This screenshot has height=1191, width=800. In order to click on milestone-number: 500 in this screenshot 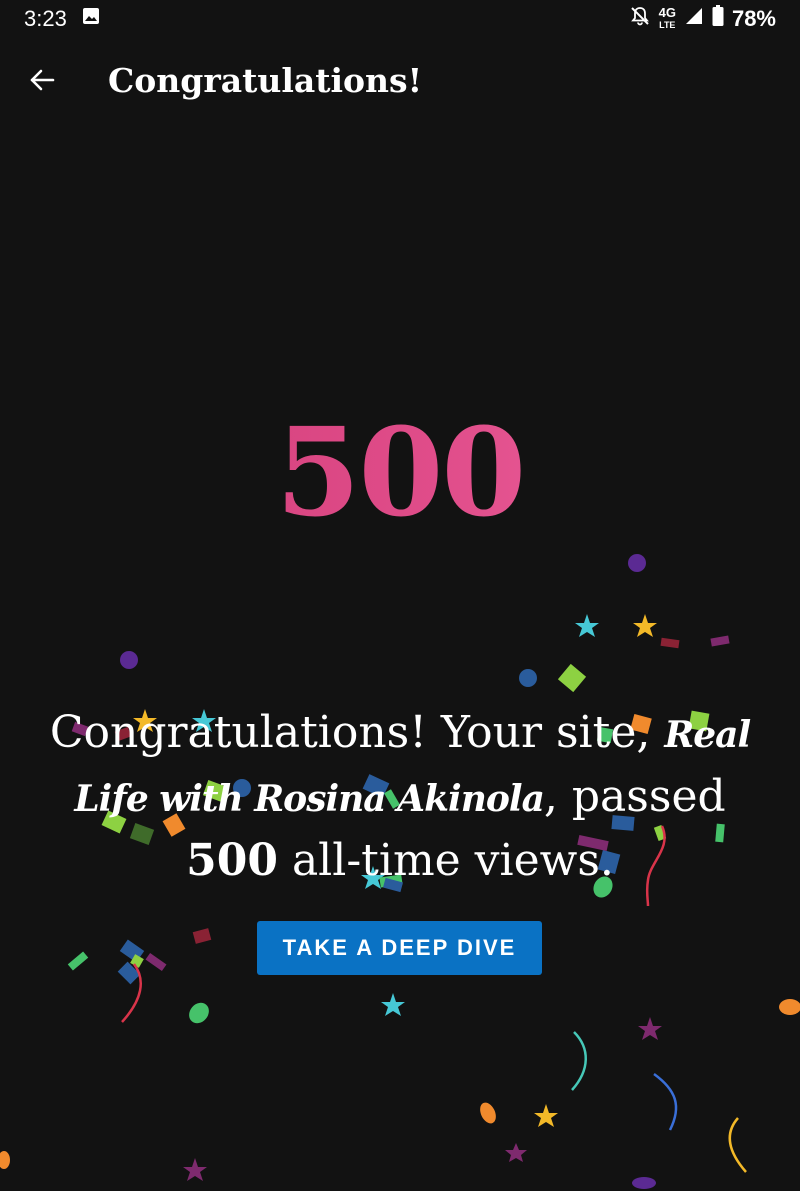, I will do `click(400, 472)`.